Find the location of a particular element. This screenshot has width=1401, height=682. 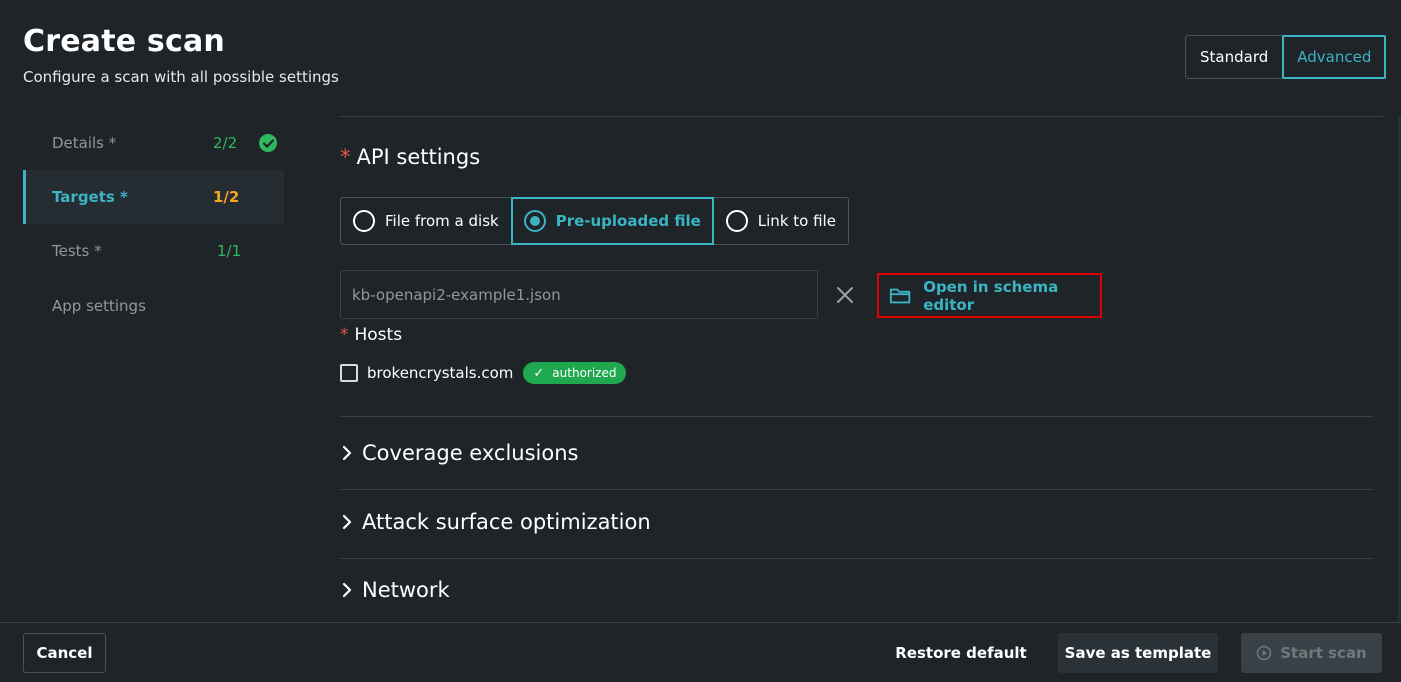

radio-file-from-disk: File from a disk is located at coordinates (426, 221).